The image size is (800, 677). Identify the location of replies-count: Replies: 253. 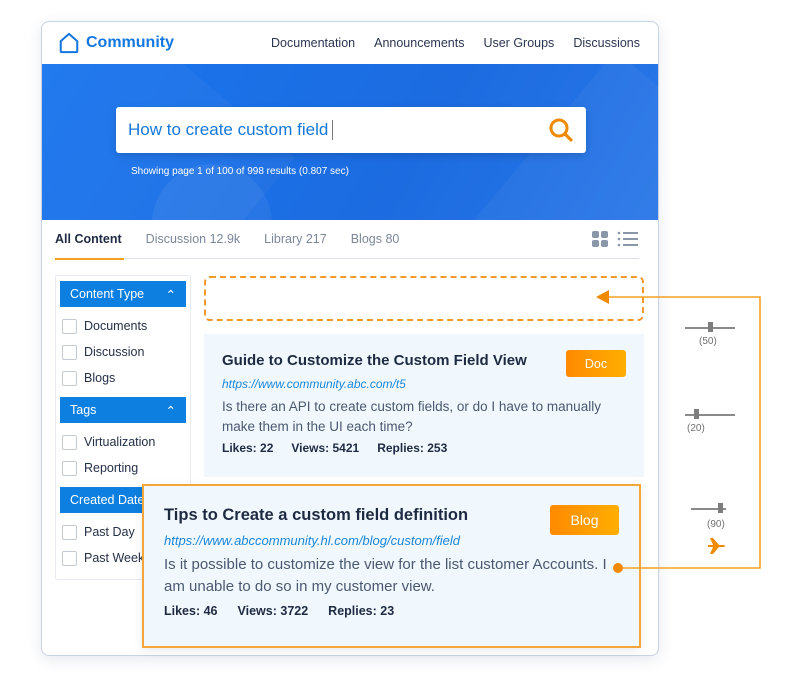
(412, 448).